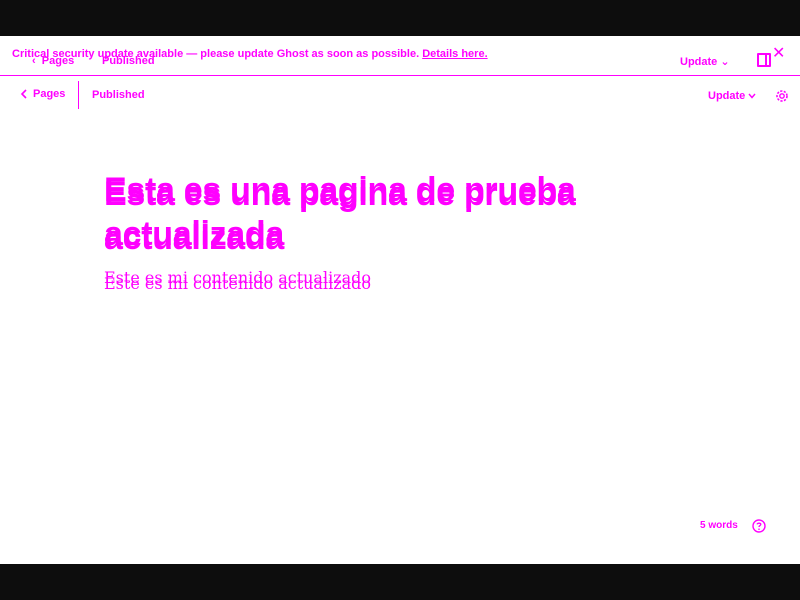  Describe the element at coordinates (49, 94) in the screenshot. I see `back-label: Pages` at that location.